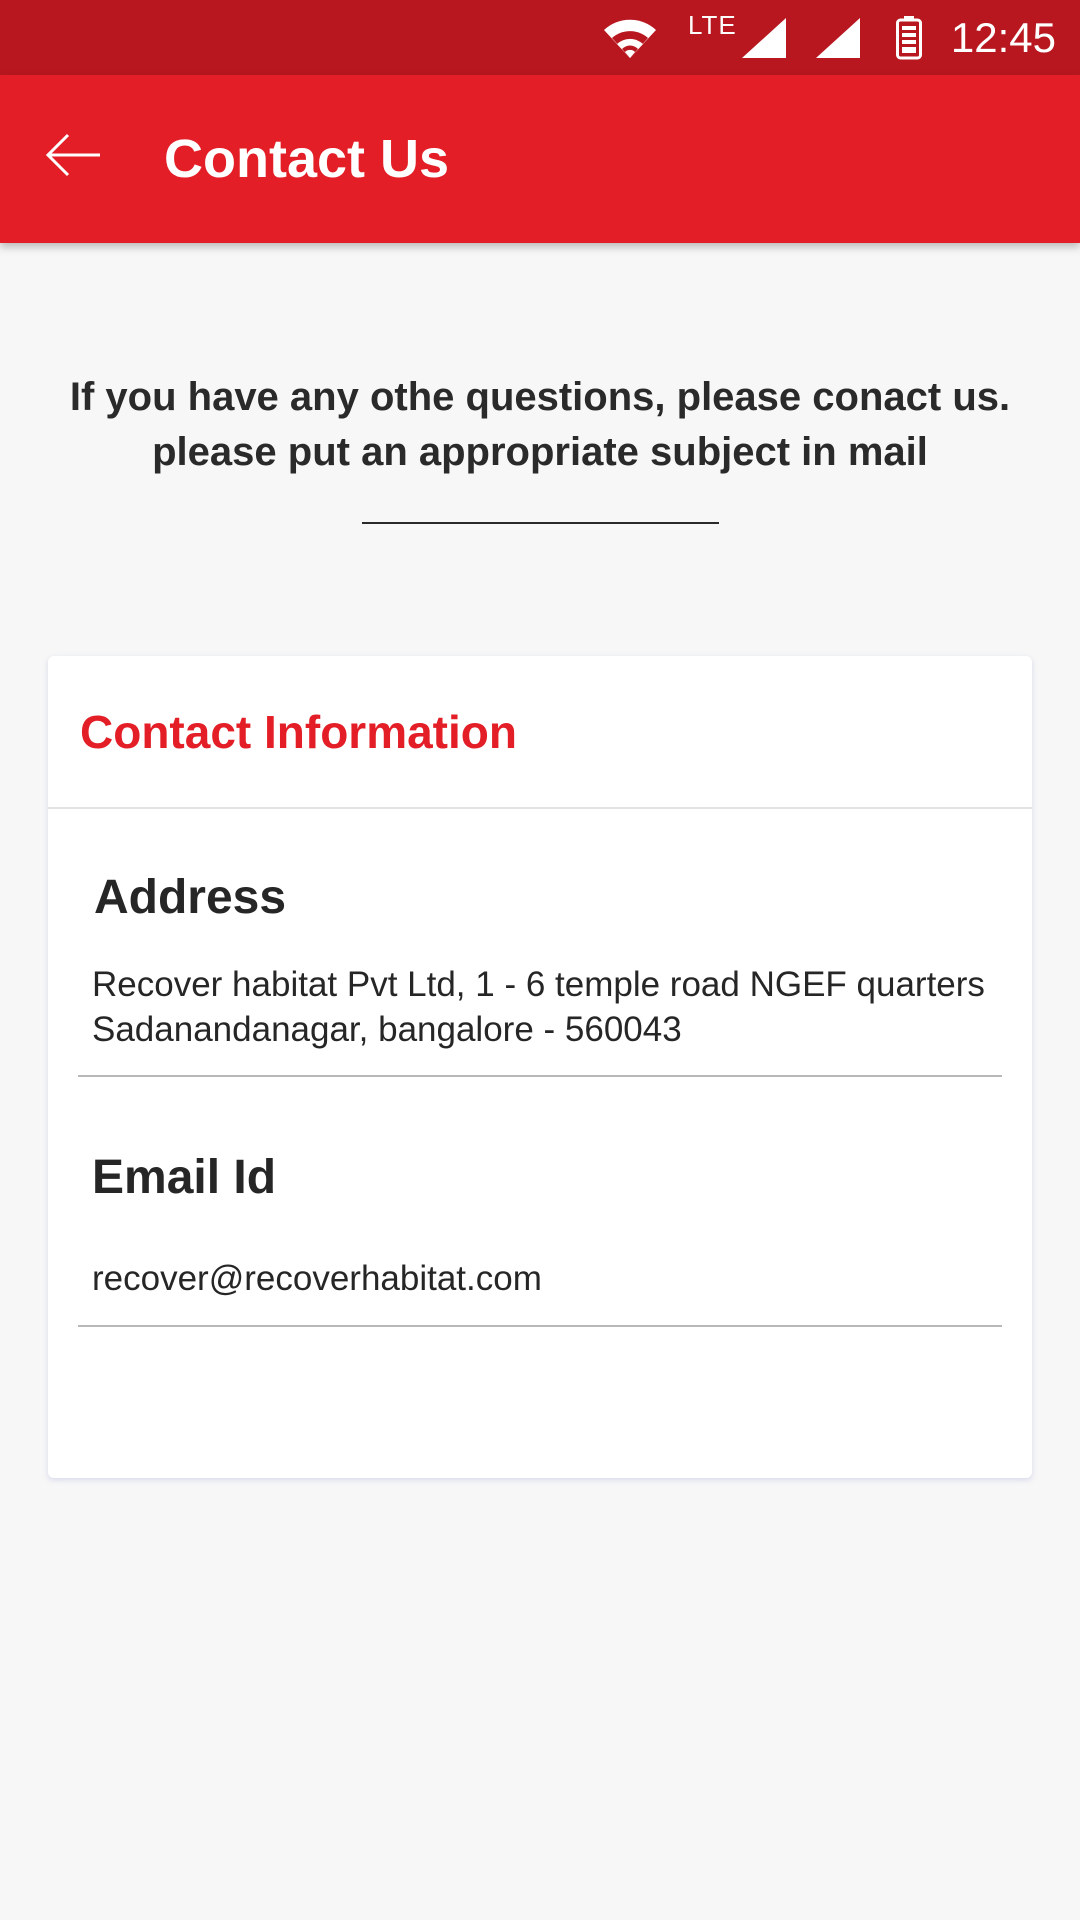  Describe the element at coordinates (540, 808) in the screenshot. I see `card-header-divider` at that location.